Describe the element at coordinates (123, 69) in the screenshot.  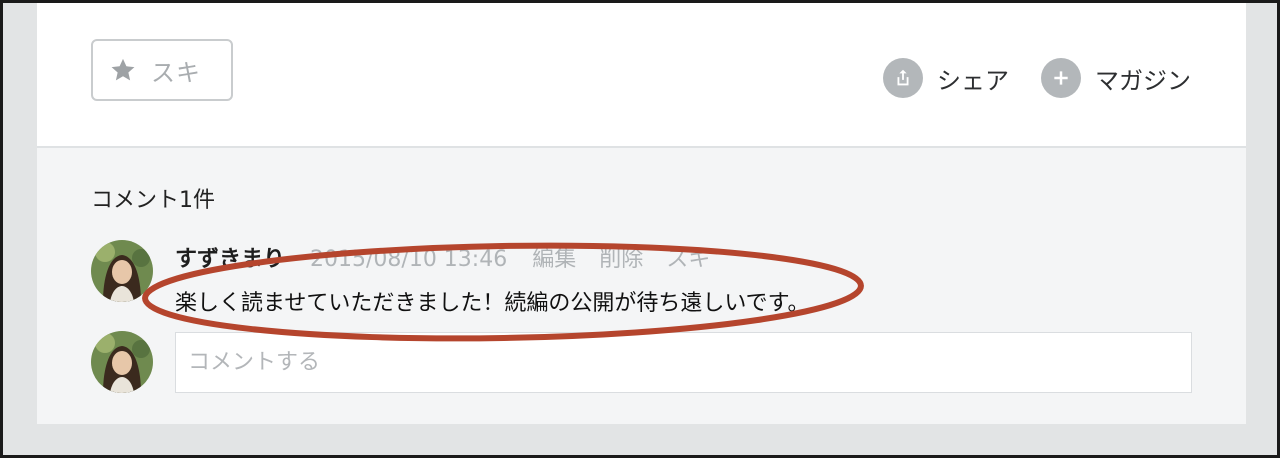
I see `star-icon` at that location.